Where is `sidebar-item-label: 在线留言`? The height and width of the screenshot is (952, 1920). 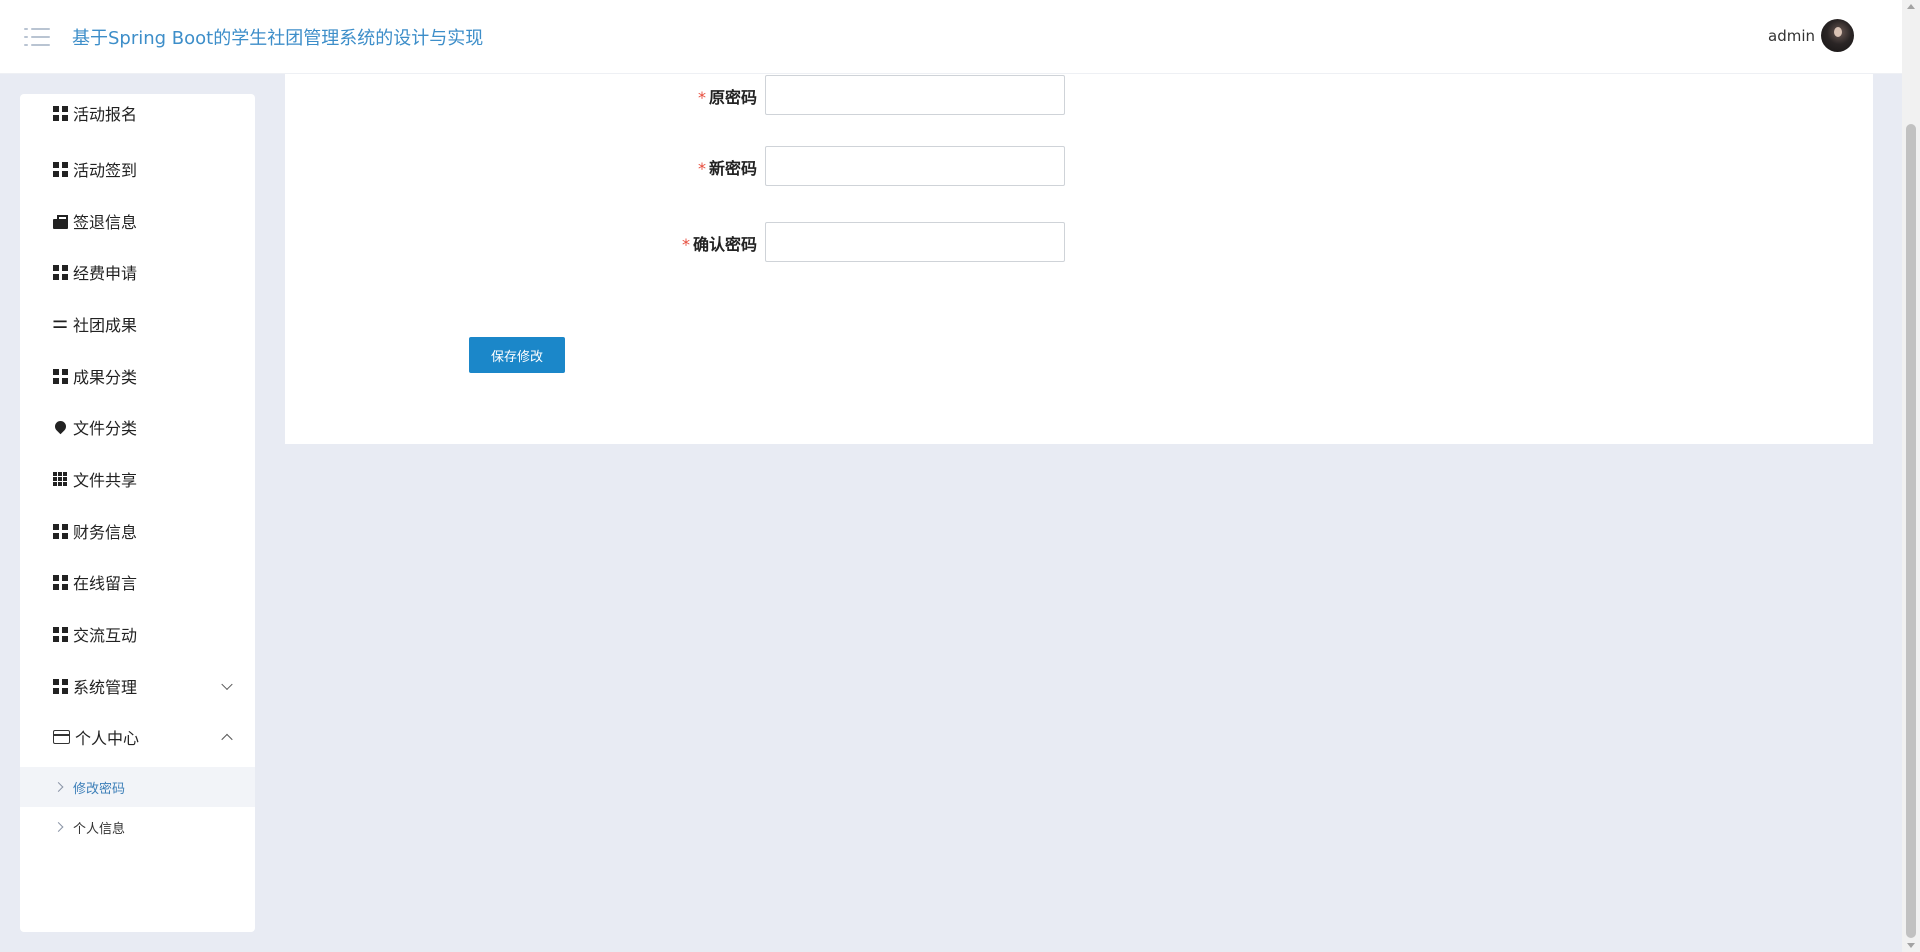
sidebar-item-label: 在线留言 is located at coordinates (105, 583).